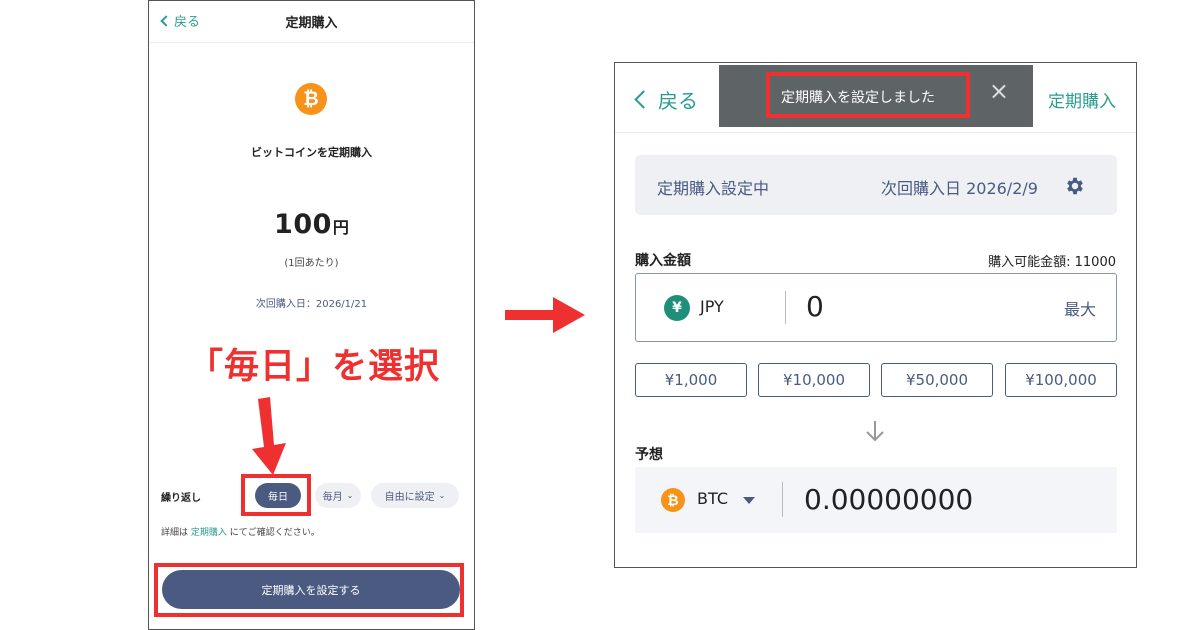 This screenshot has height=630, width=1200. Describe the element at coordinates (545, 315) in the screenshot. I see `flow-arrow-icon` at that location.